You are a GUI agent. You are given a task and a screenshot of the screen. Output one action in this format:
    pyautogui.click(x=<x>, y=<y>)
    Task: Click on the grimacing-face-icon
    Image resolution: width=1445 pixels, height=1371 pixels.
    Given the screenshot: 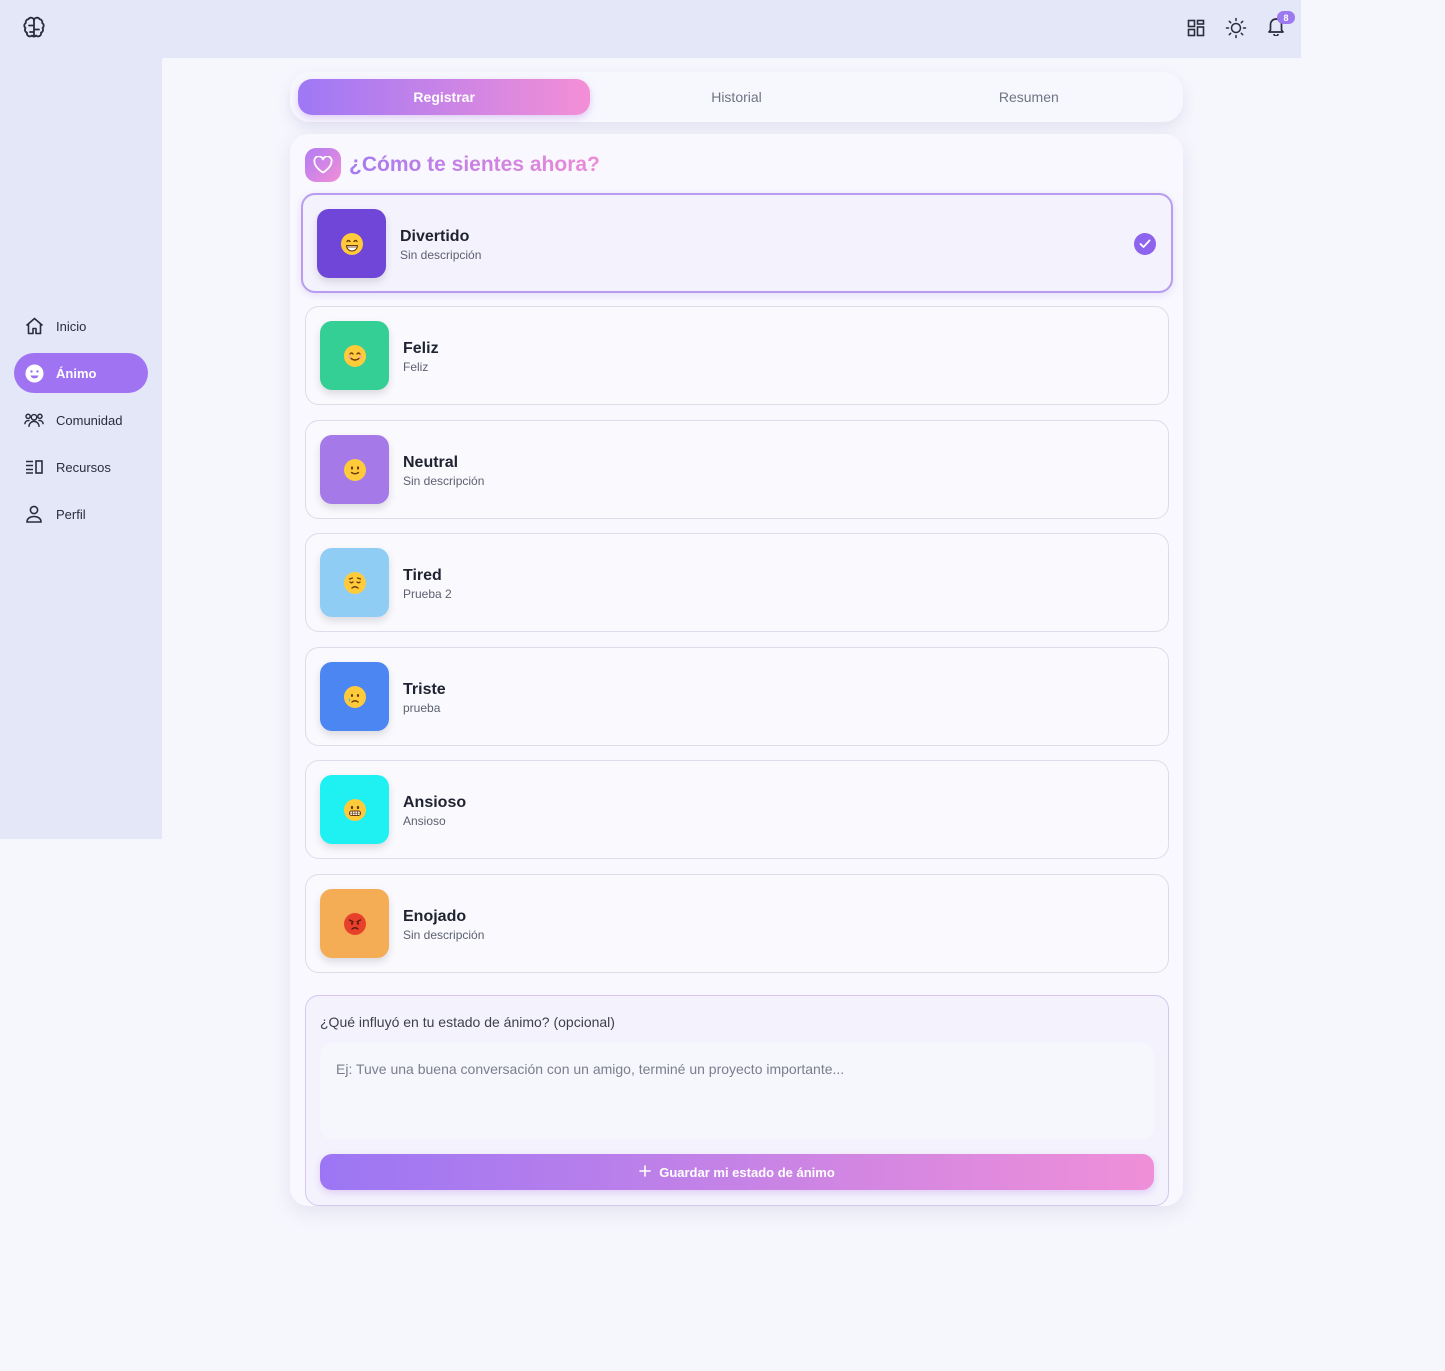 What is the action you would take?
    pyautogui.click(x=354, y=809)
    